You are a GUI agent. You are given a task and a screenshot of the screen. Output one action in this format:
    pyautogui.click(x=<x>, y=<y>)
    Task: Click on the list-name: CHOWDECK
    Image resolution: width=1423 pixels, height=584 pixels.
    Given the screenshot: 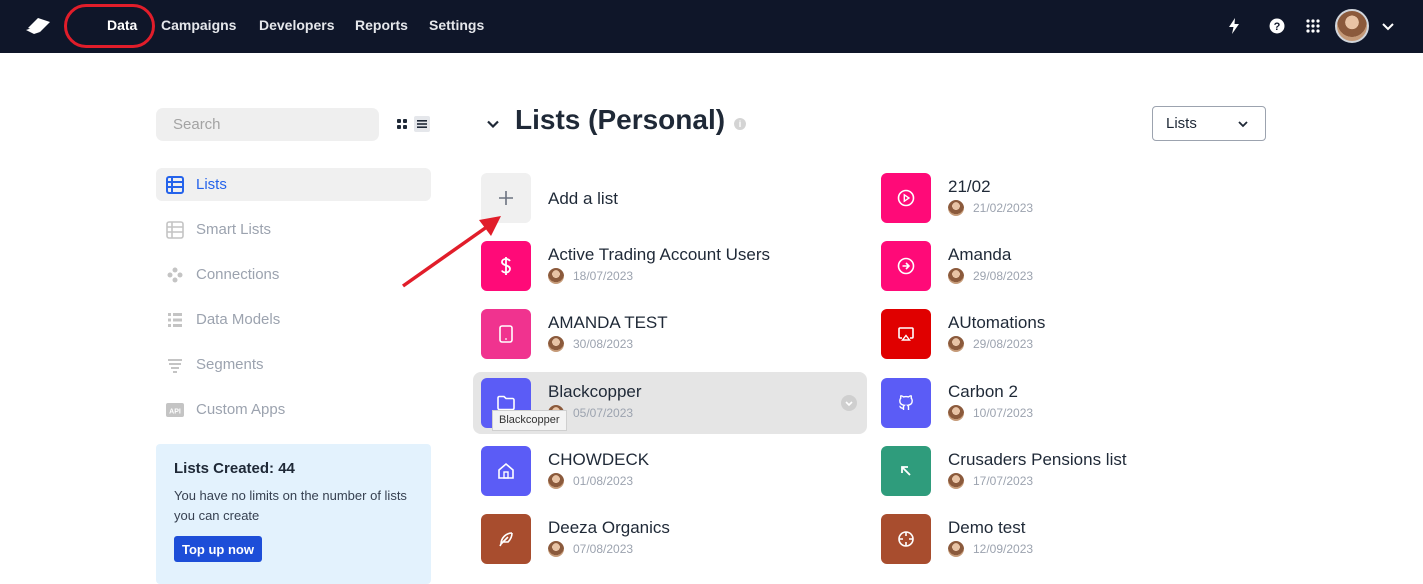 What is the action you would take?
    pyautogui.click(x=599, y=459)
    